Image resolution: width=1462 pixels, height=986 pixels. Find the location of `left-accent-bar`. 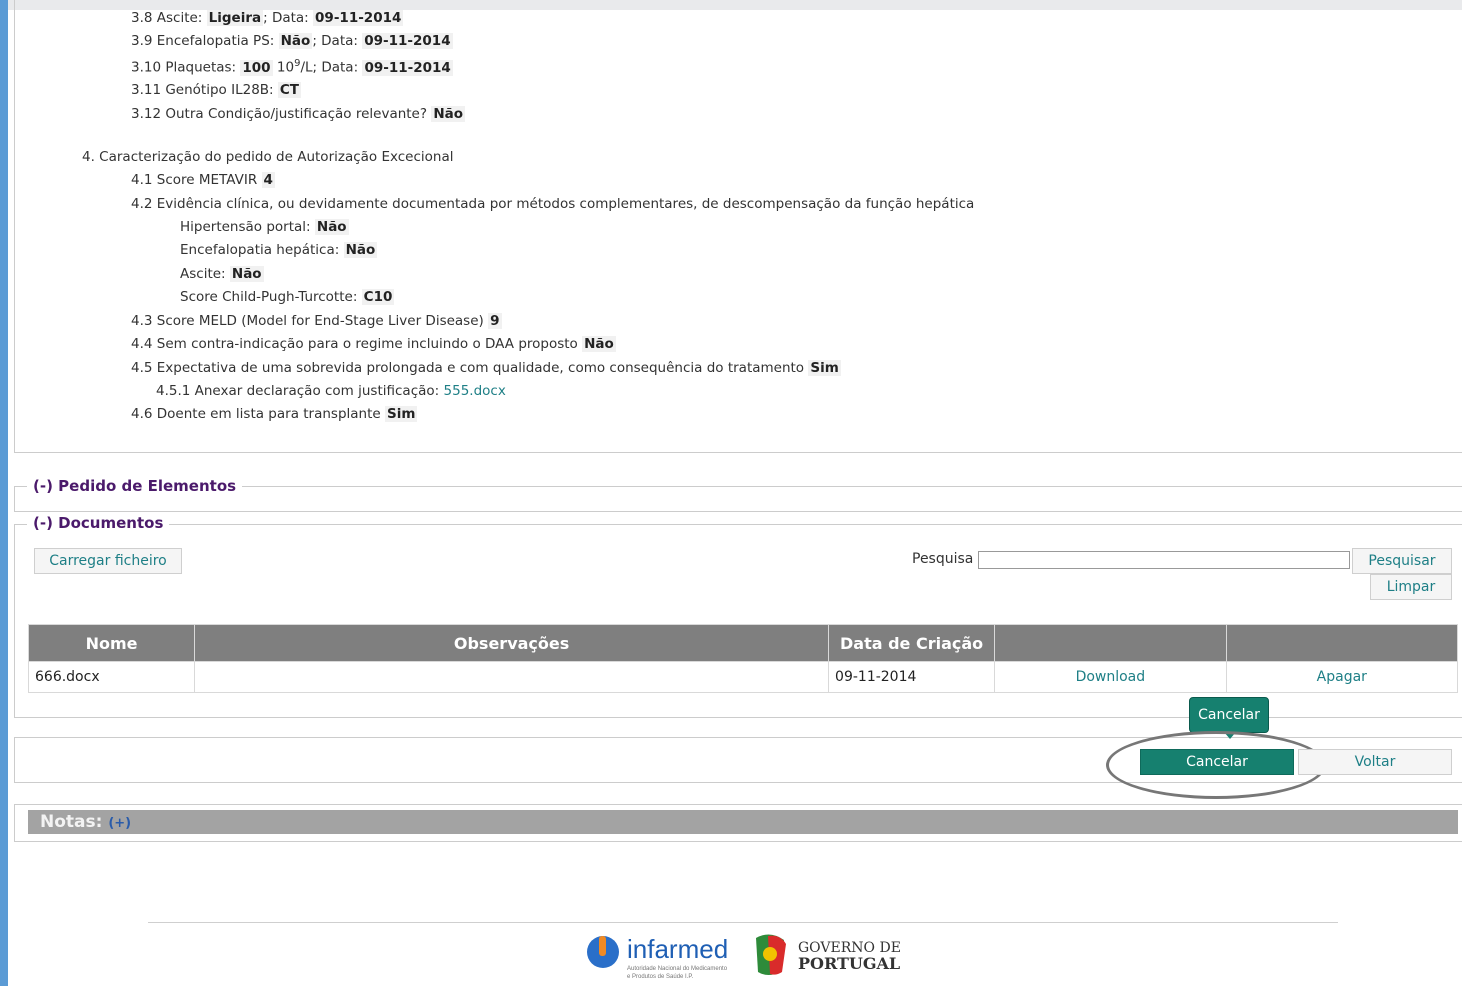

left-accent-bar is located at coordinates (4, 493).